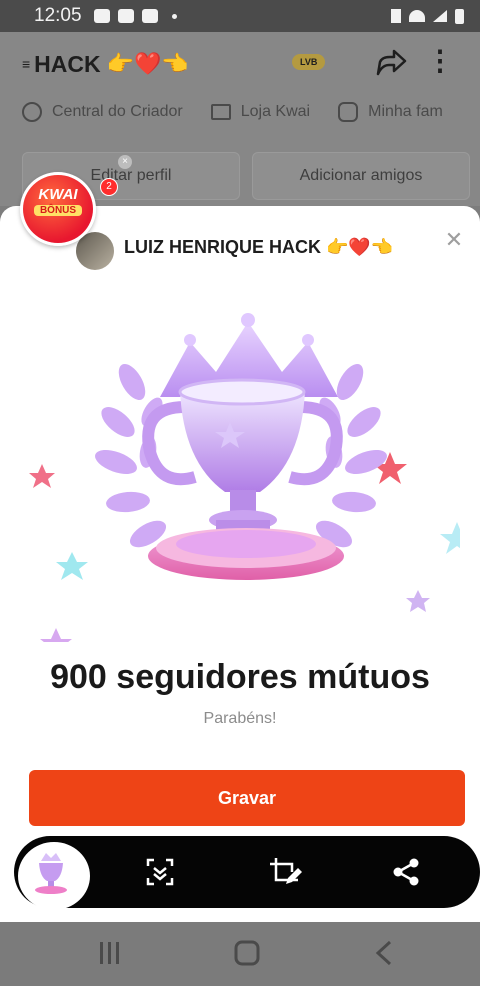 The width and height of the screenshot is (480, 986). I want to click on bonus-subtitle: BÔNUS, so click(58, 210).